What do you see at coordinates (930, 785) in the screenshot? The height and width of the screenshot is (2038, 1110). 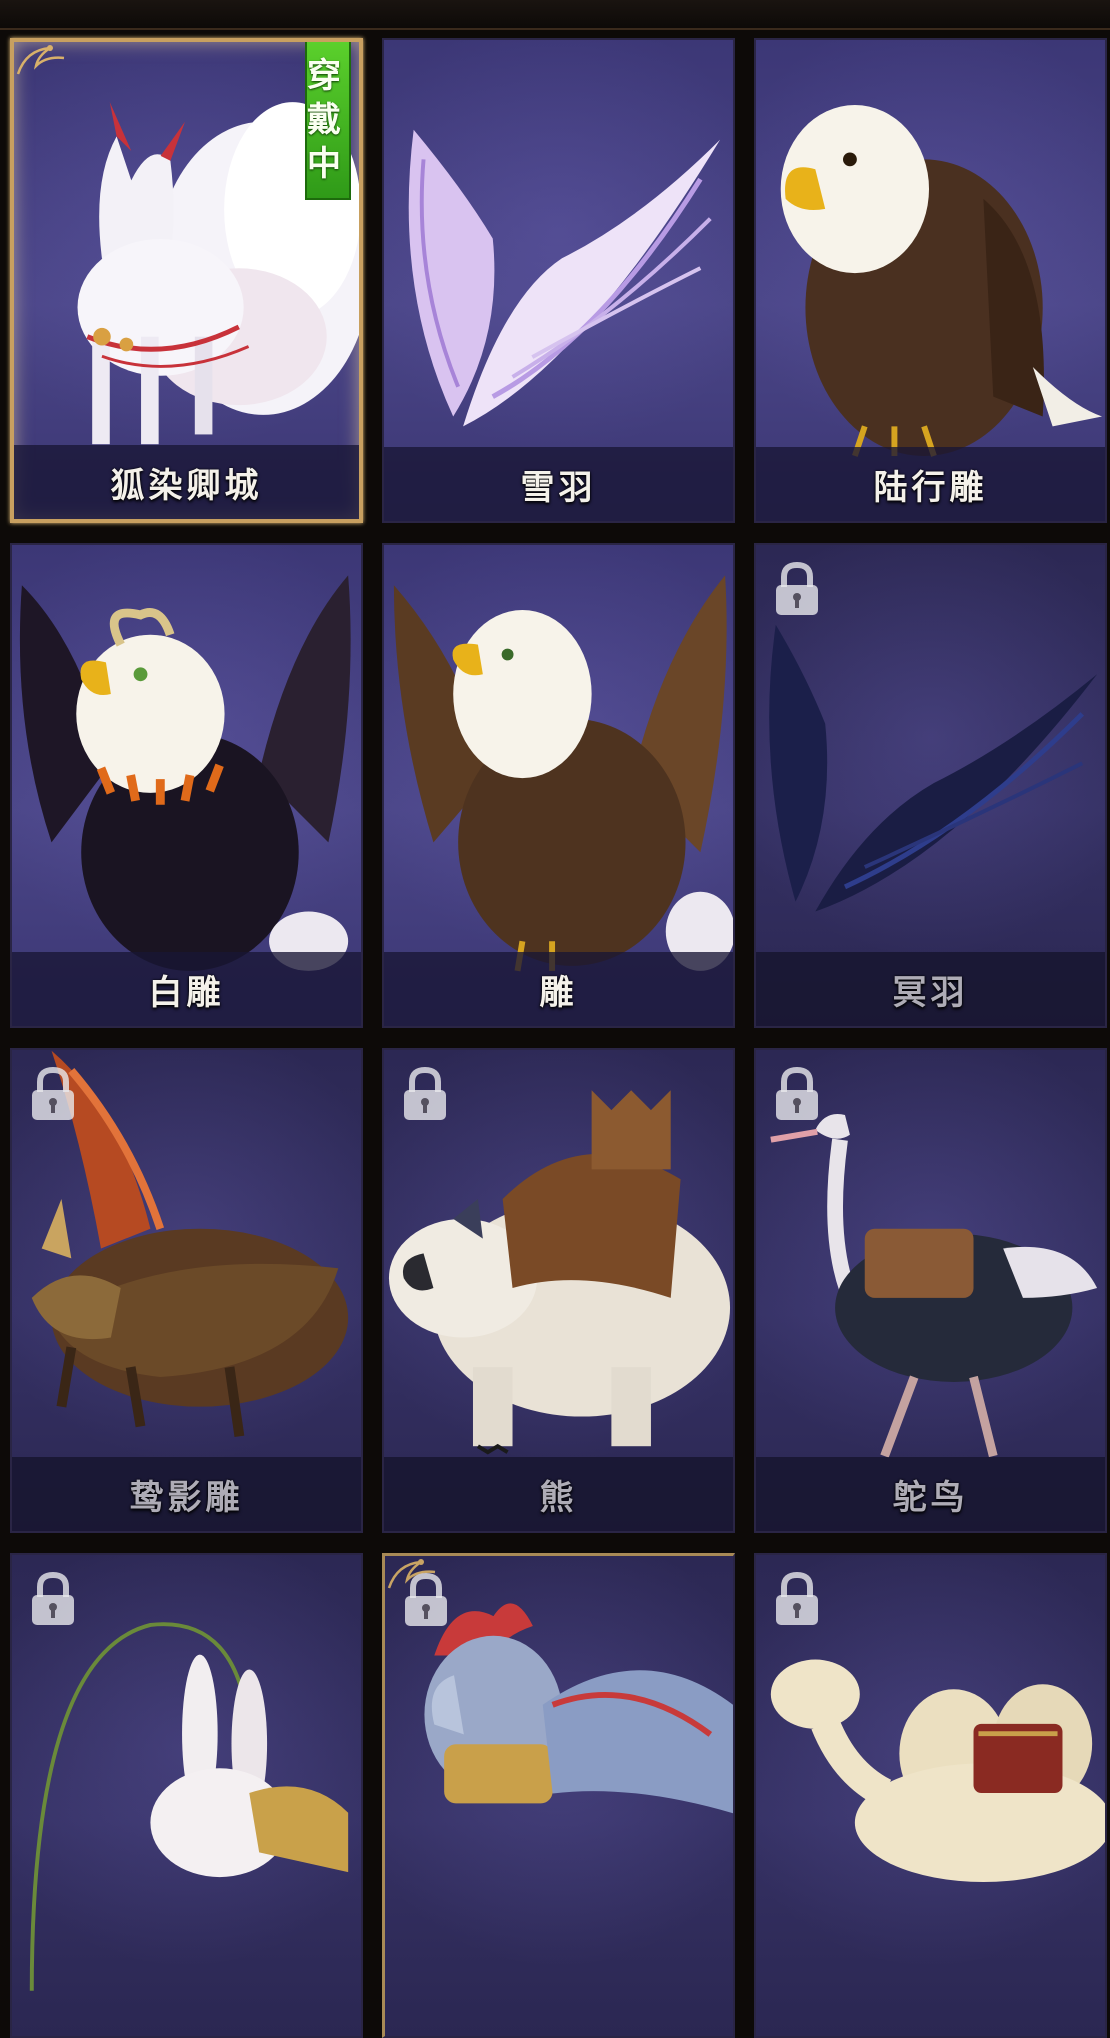 I see `mount-card-dark-wings: 冥羽` at bounding box center [930, 785].